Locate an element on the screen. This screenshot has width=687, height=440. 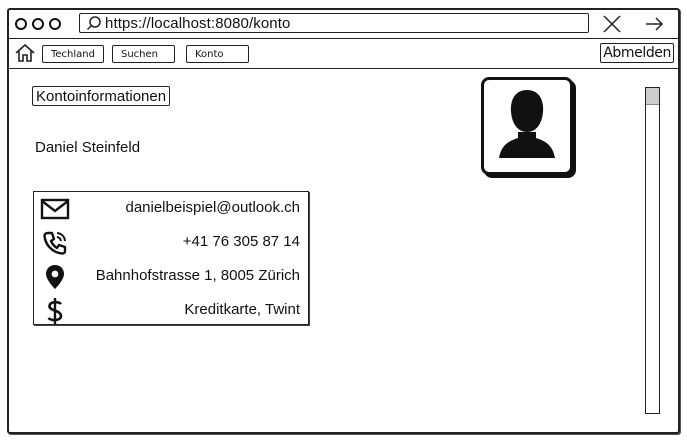
close-icon is located at coordinates (612, 24).